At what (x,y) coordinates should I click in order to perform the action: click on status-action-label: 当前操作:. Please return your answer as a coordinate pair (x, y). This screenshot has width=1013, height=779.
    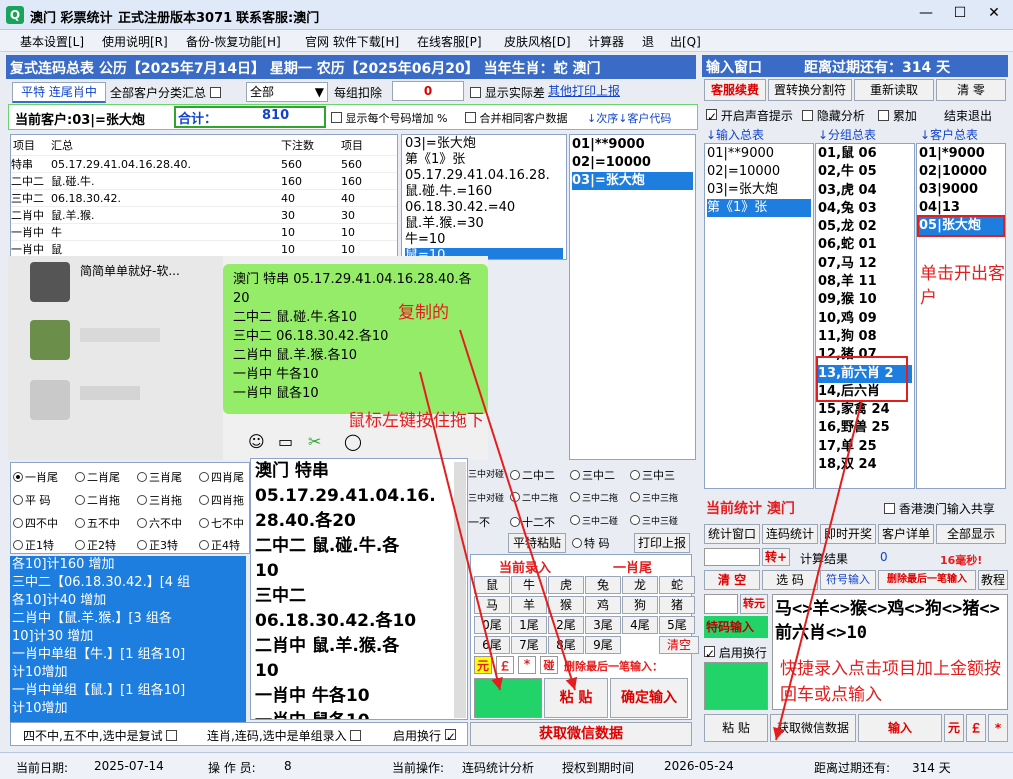
    Looking at the image, I should click on (418, 768).